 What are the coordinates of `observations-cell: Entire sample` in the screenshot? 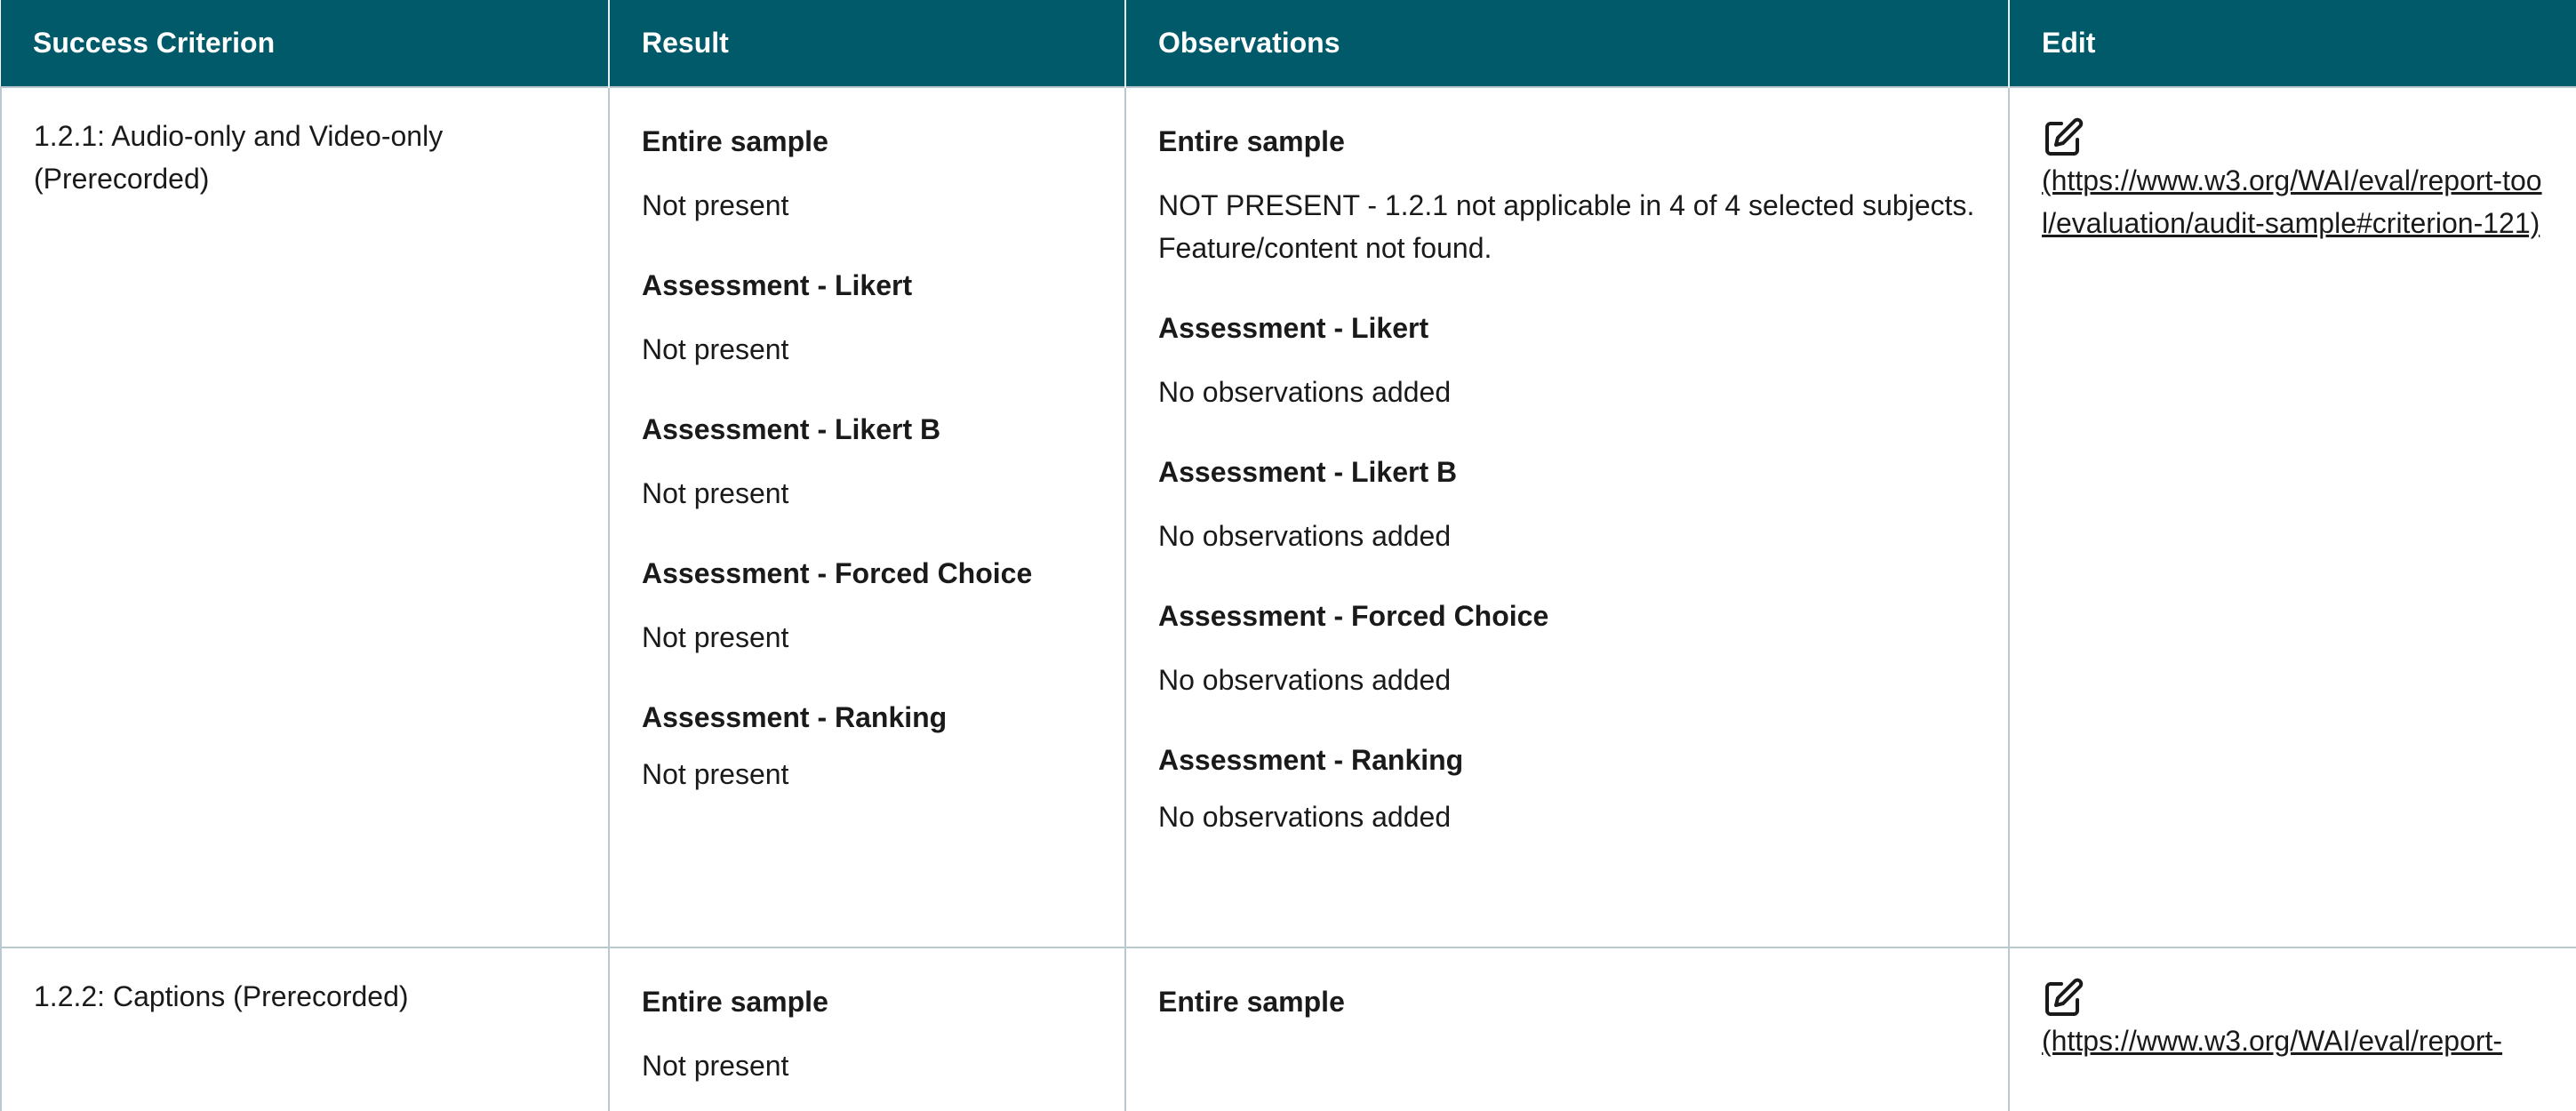 It's located at (1567, 1029).